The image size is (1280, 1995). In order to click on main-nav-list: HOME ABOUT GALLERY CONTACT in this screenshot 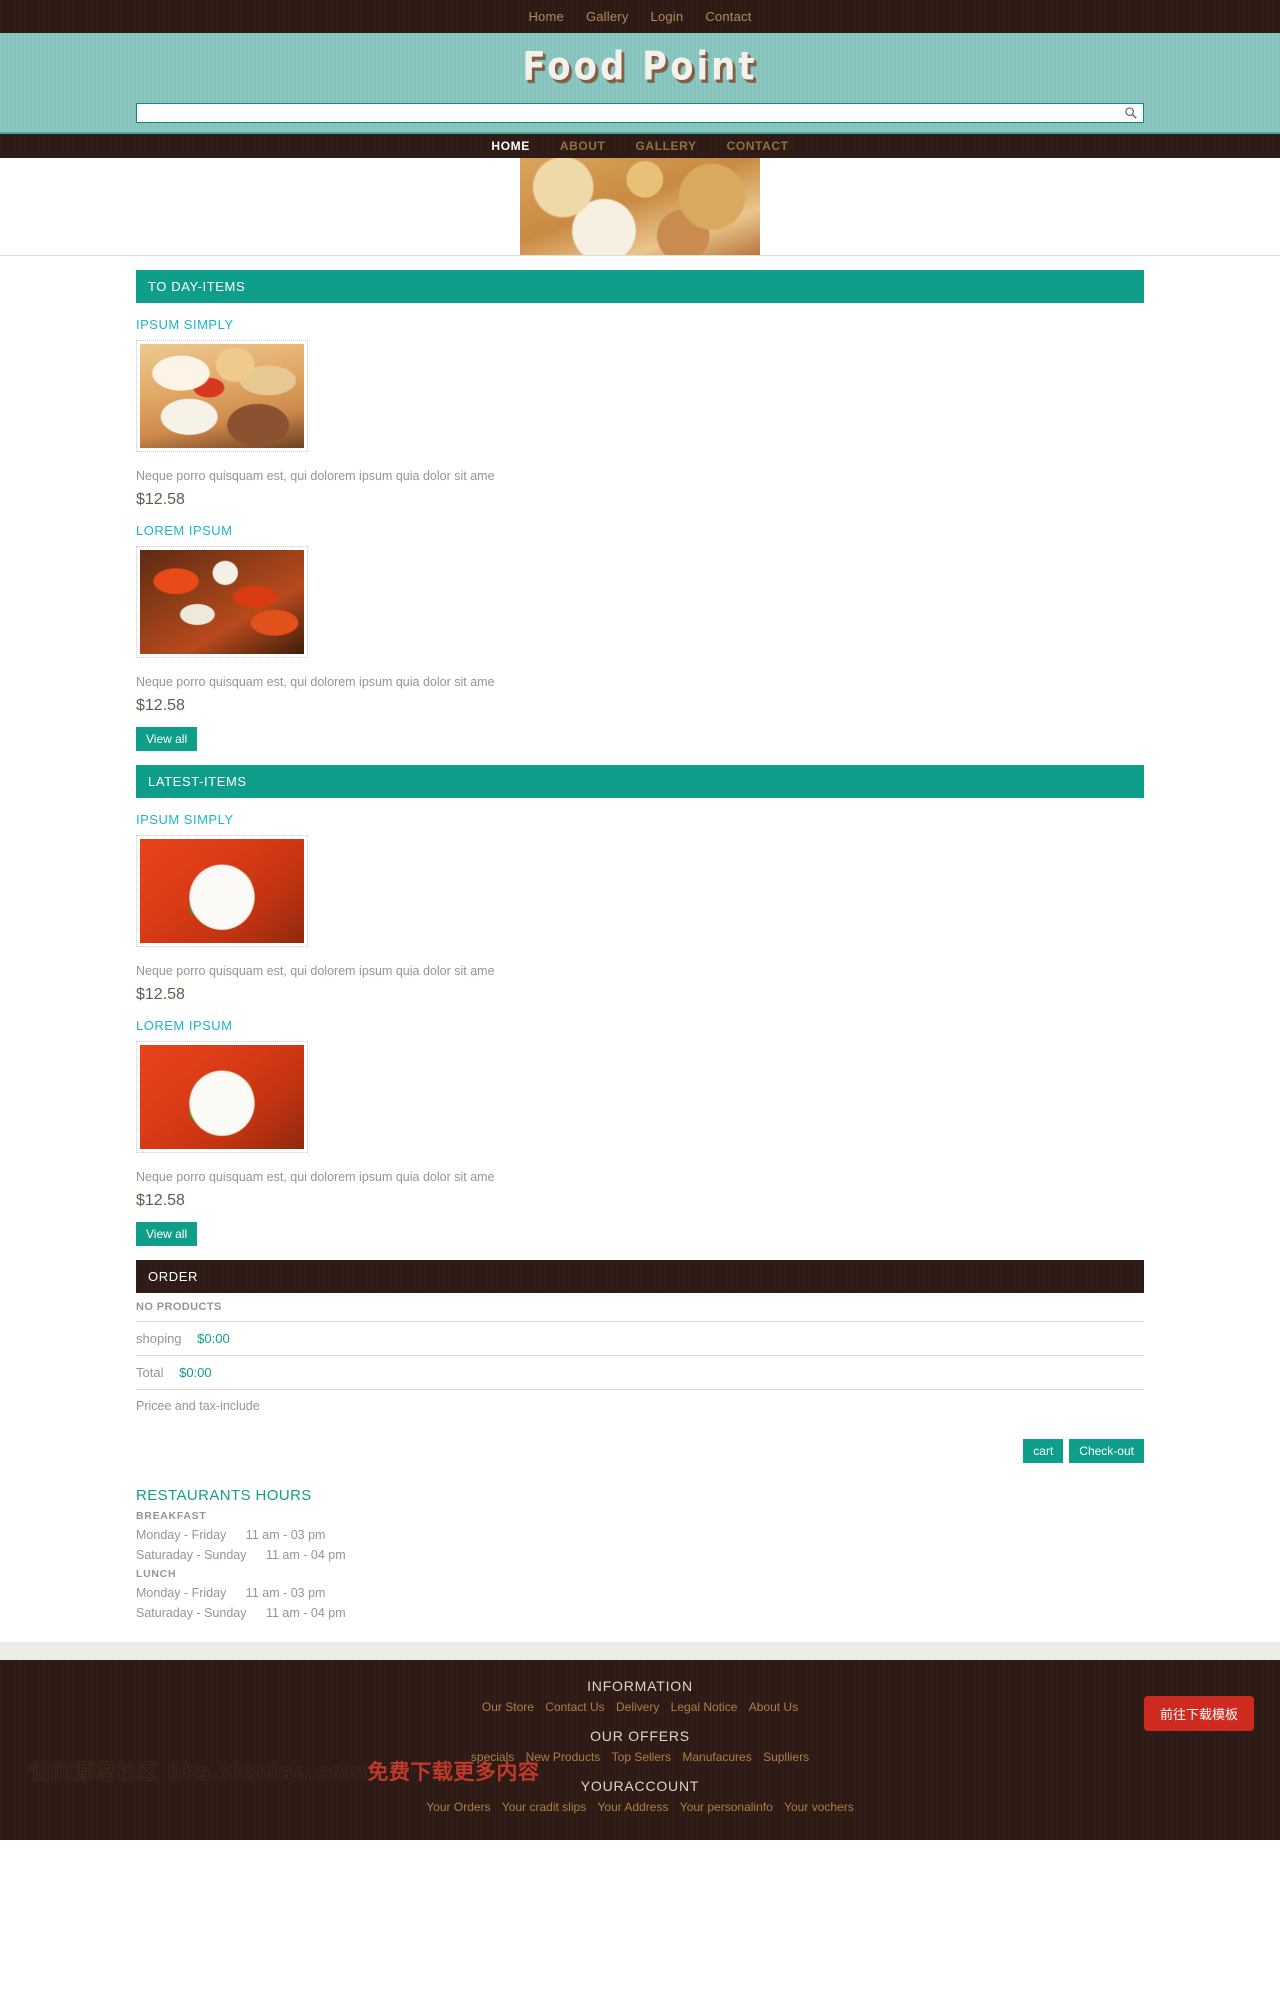, I will do `click(639, 146)`.